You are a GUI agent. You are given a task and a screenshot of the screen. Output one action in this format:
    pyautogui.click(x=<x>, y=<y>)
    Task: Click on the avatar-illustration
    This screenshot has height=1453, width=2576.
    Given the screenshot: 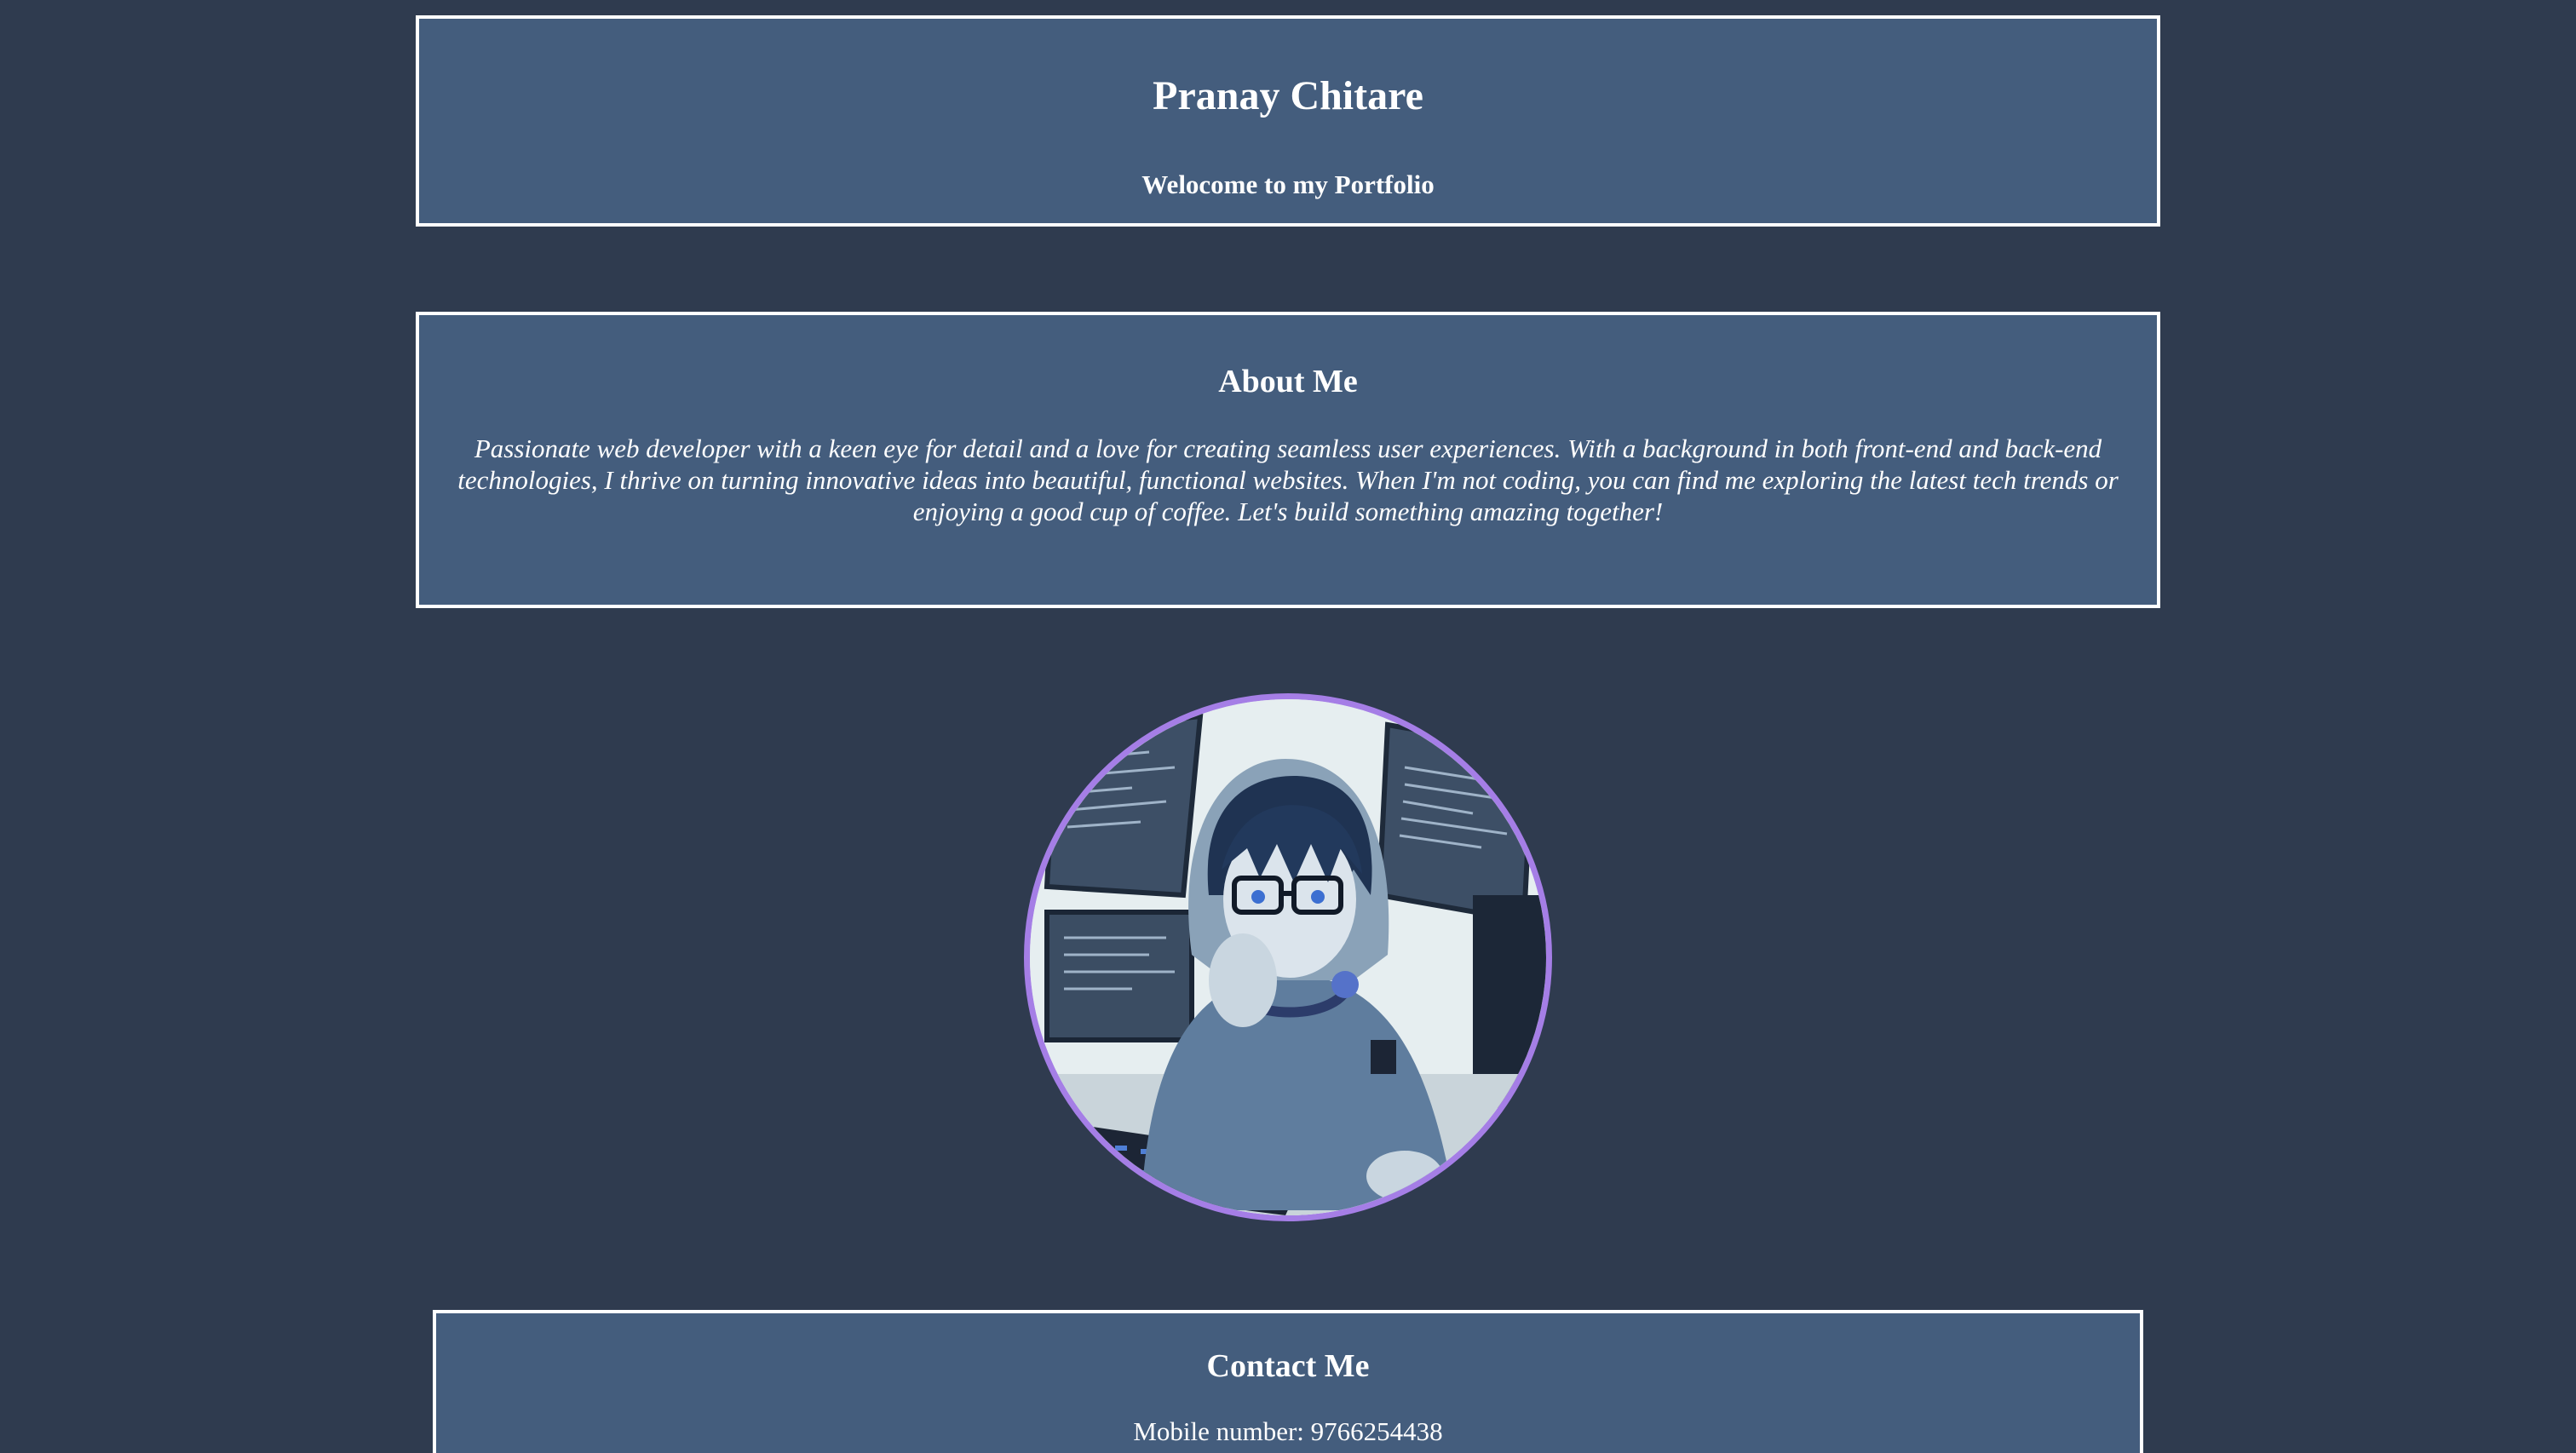 What is the action you would take?
    pyautogui.click(x=1288, y=957)
    